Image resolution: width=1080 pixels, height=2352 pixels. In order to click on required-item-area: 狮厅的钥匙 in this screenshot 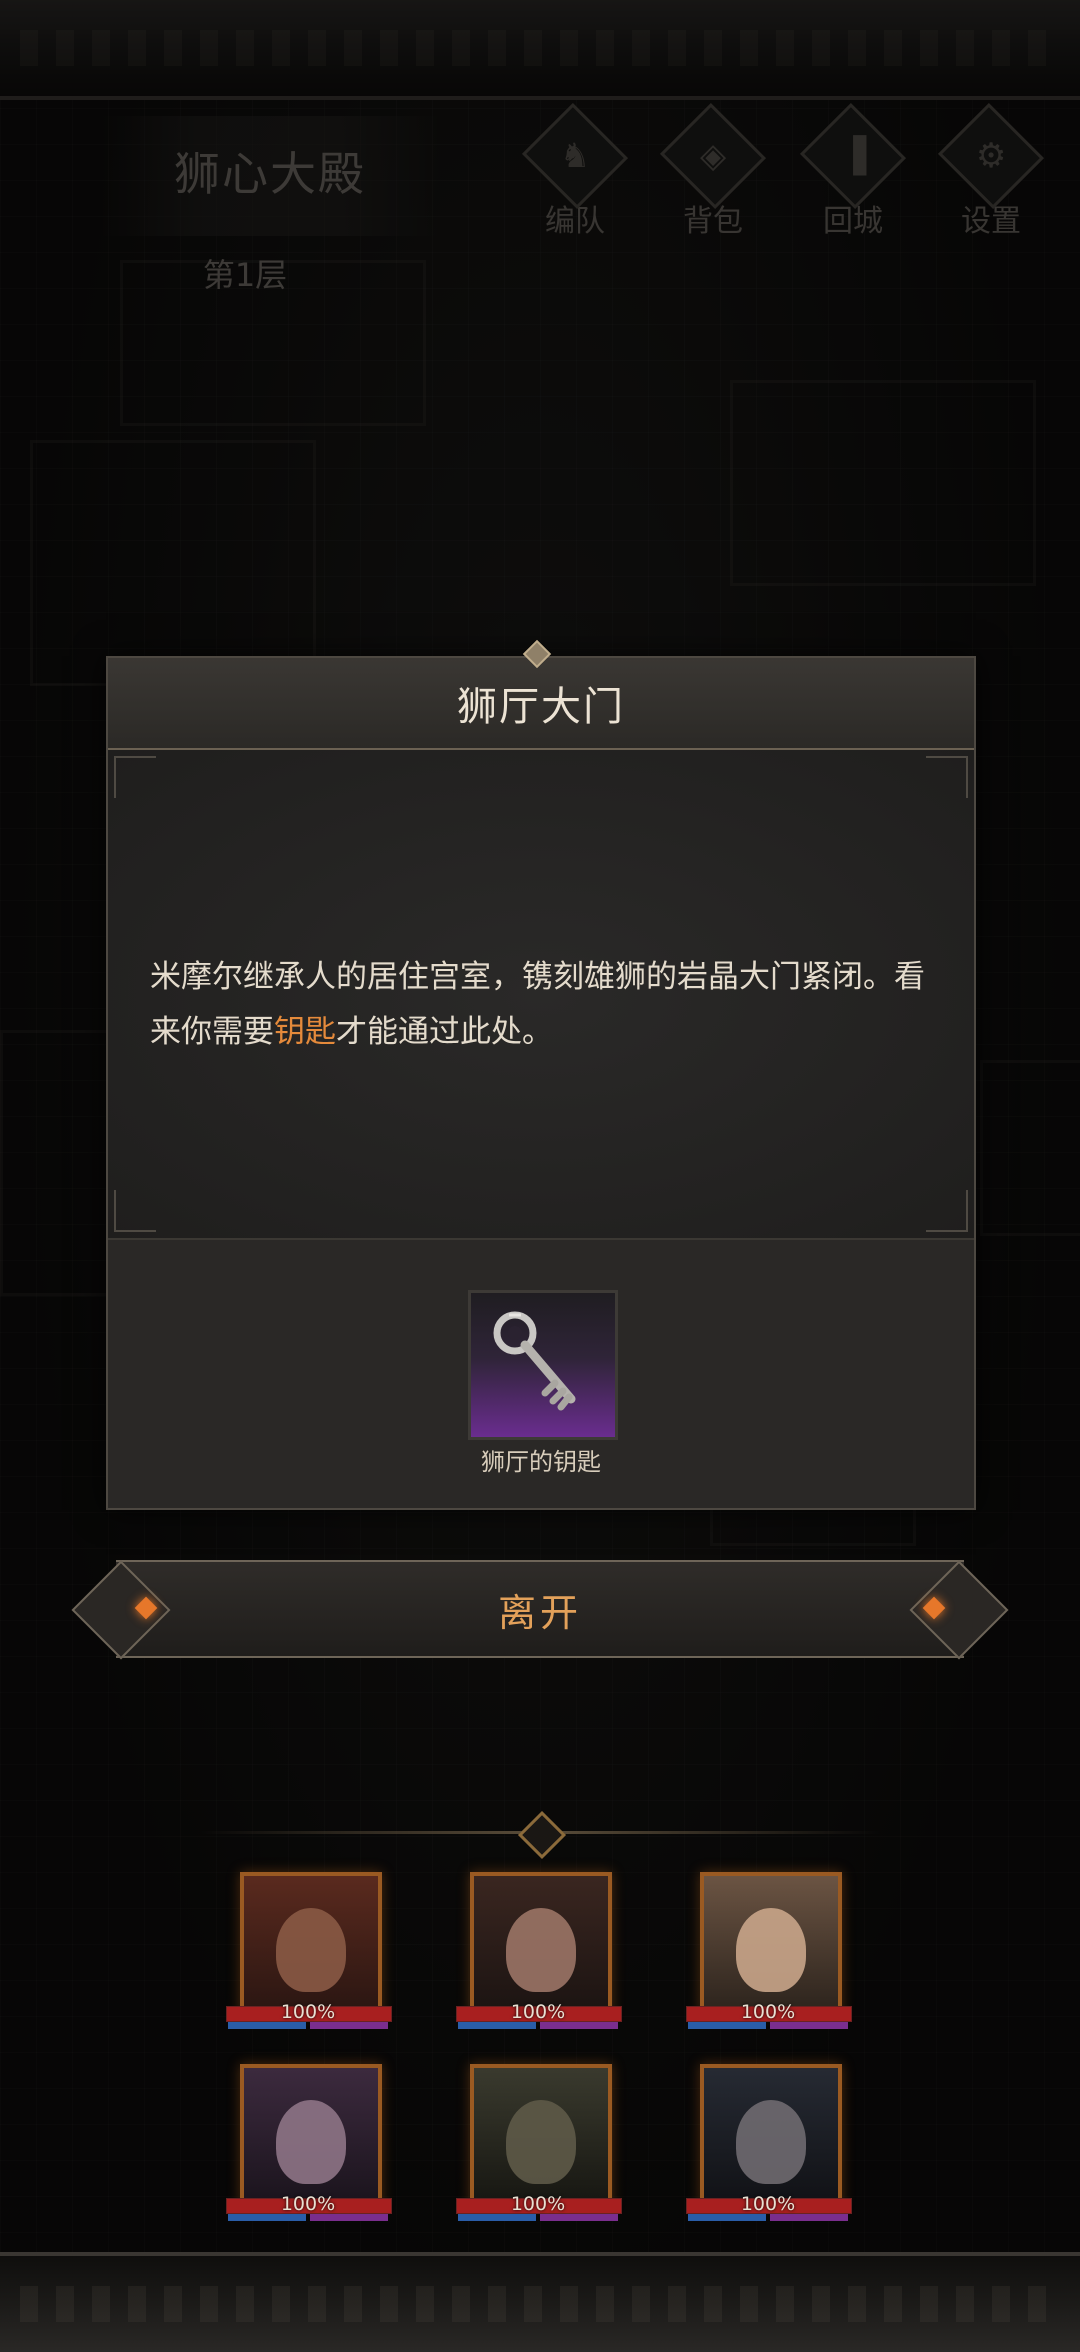, I will do `click(541, 1373)`.